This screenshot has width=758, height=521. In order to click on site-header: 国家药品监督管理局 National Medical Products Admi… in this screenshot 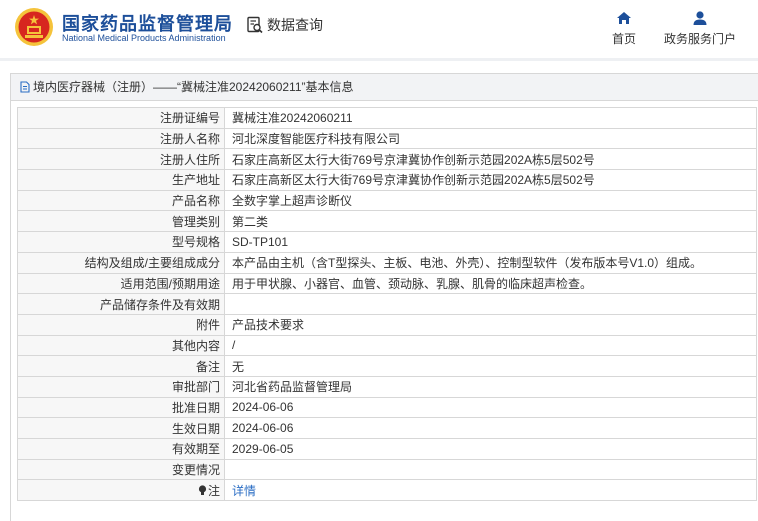, I will do `click(379, 29)`.